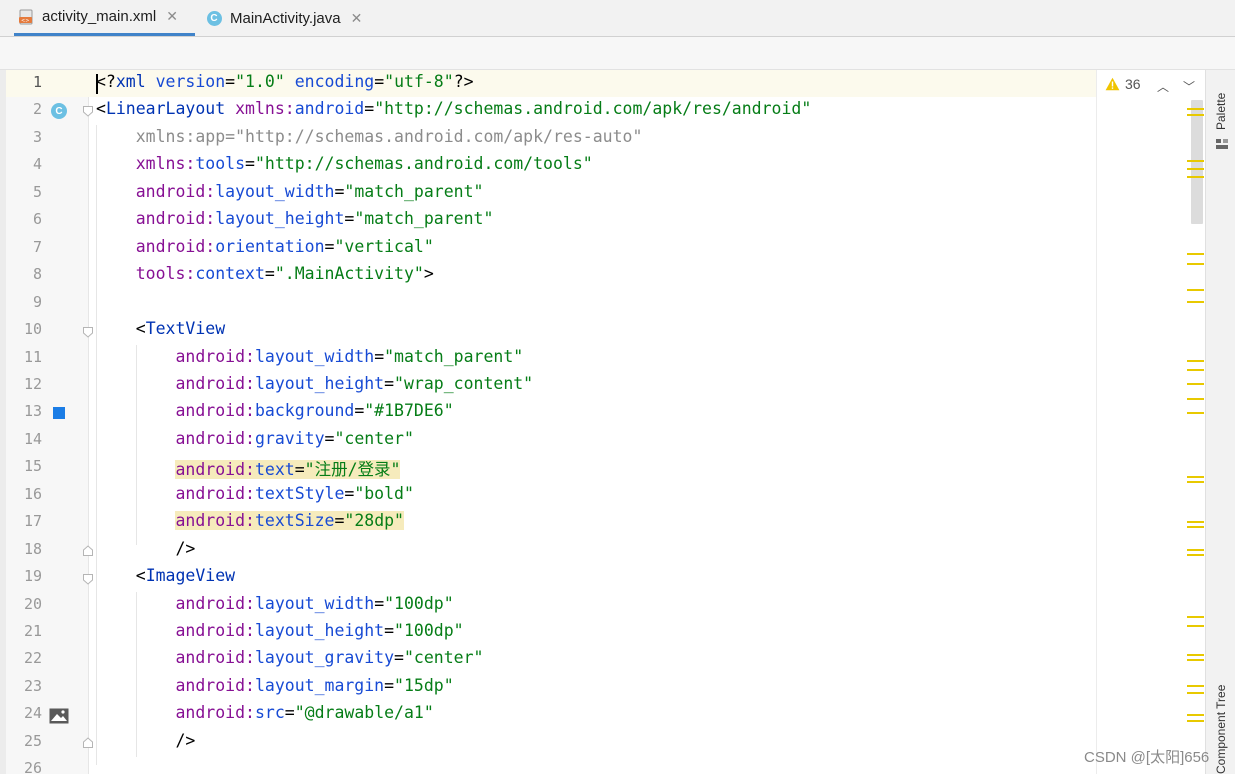 This screenshot has width=1235, height=777. Describe the element at coordinates (250, 521) in the screenshot. I see `code-line: android:textSize="28dp"` at that location.